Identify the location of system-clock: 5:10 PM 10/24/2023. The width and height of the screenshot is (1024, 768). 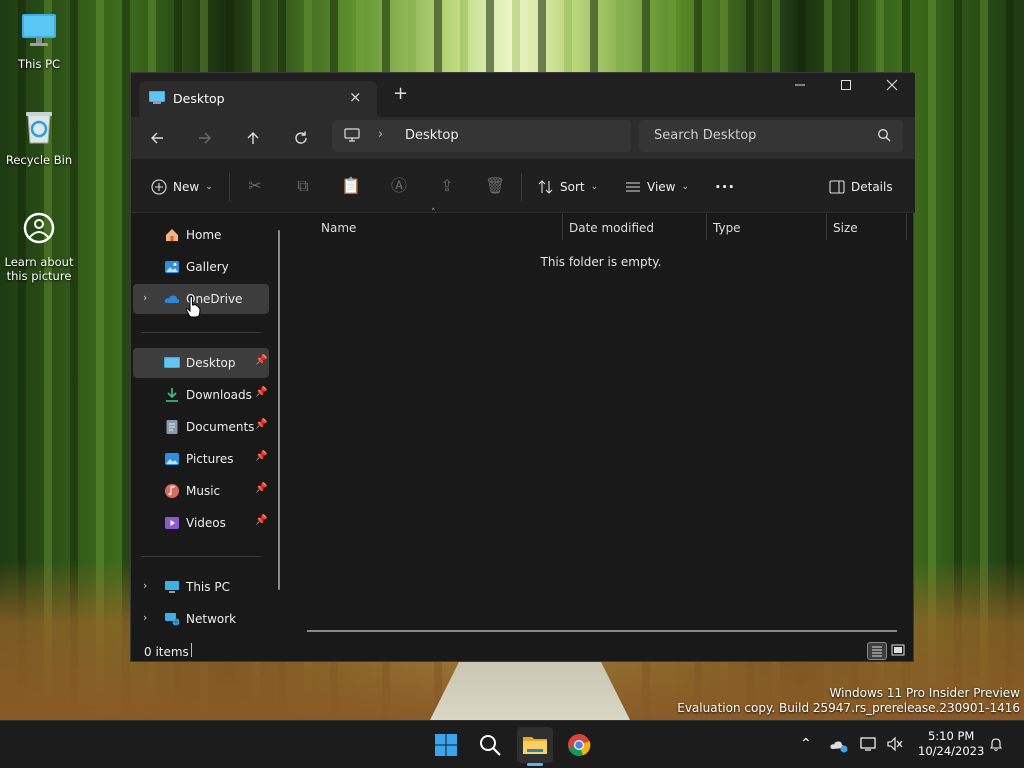
(951, 744).